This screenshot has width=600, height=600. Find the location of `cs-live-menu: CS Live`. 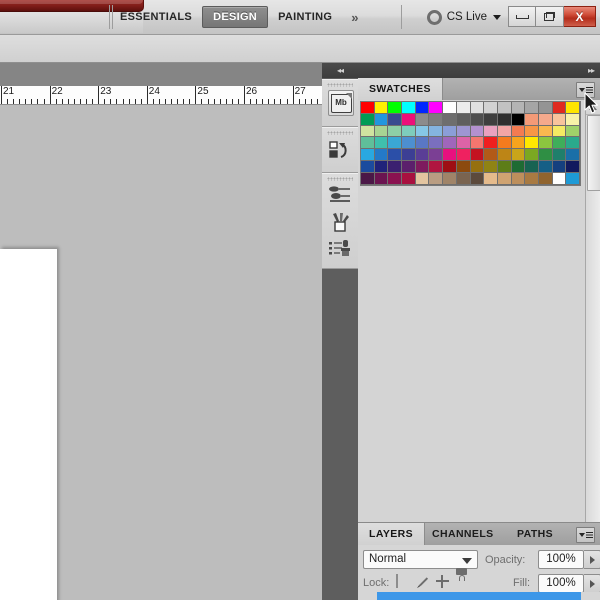

cs-live-menu: CS Live is located at coordinates (463, 17).